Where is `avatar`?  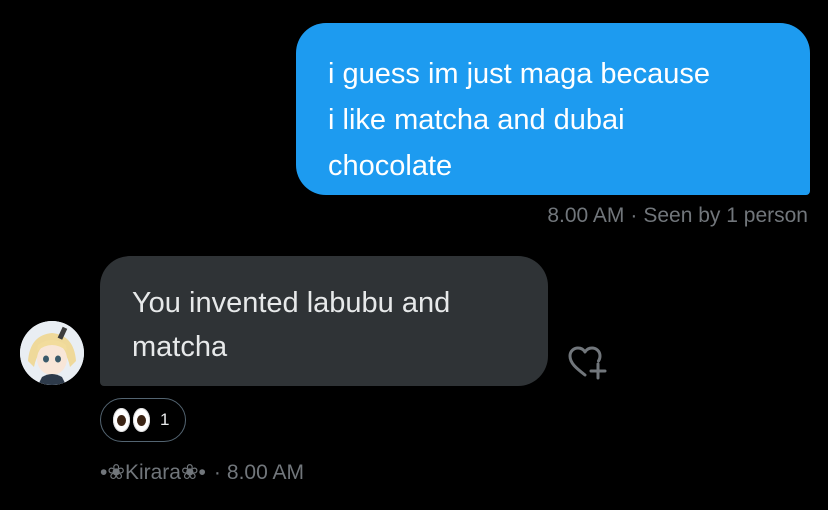
avatar is located at coordinates (52, 353).